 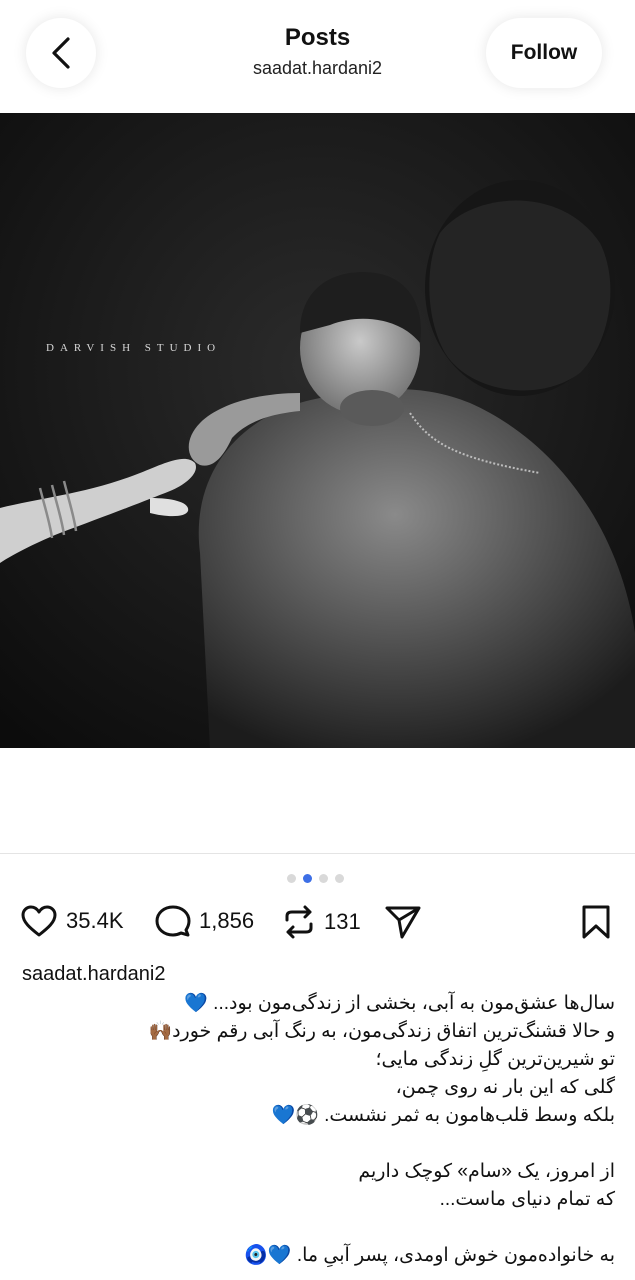 I want to click on caption-line: از امروز، یک «سام» کوچک داریم, so click(x=486, y=1171).